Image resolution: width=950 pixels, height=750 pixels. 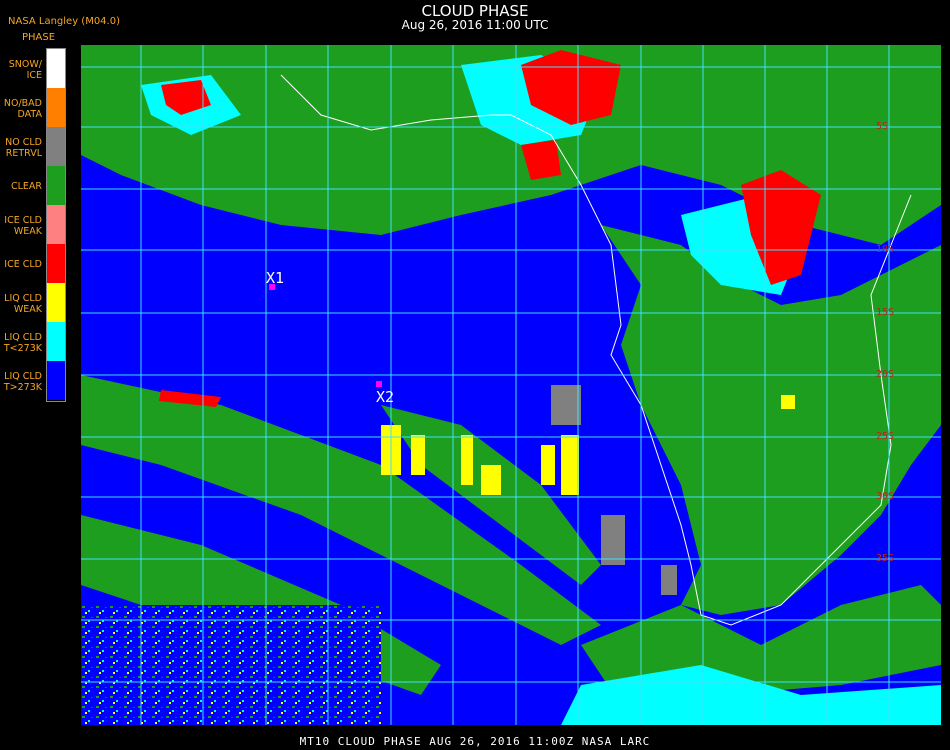 I want to click on lat-label-10s: 10S, so click(x=885, y=249).